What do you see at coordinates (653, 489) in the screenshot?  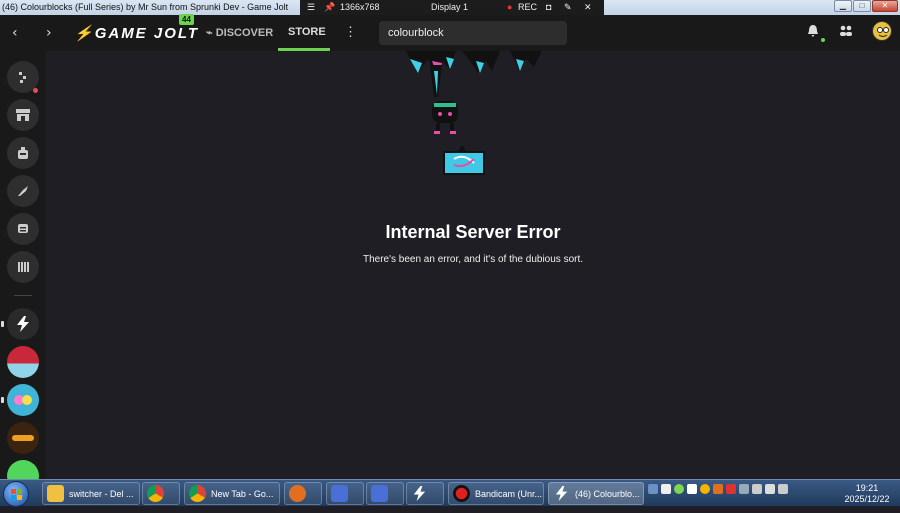 I see `tray-keyboard-icon` at bounding box center [653, 489].